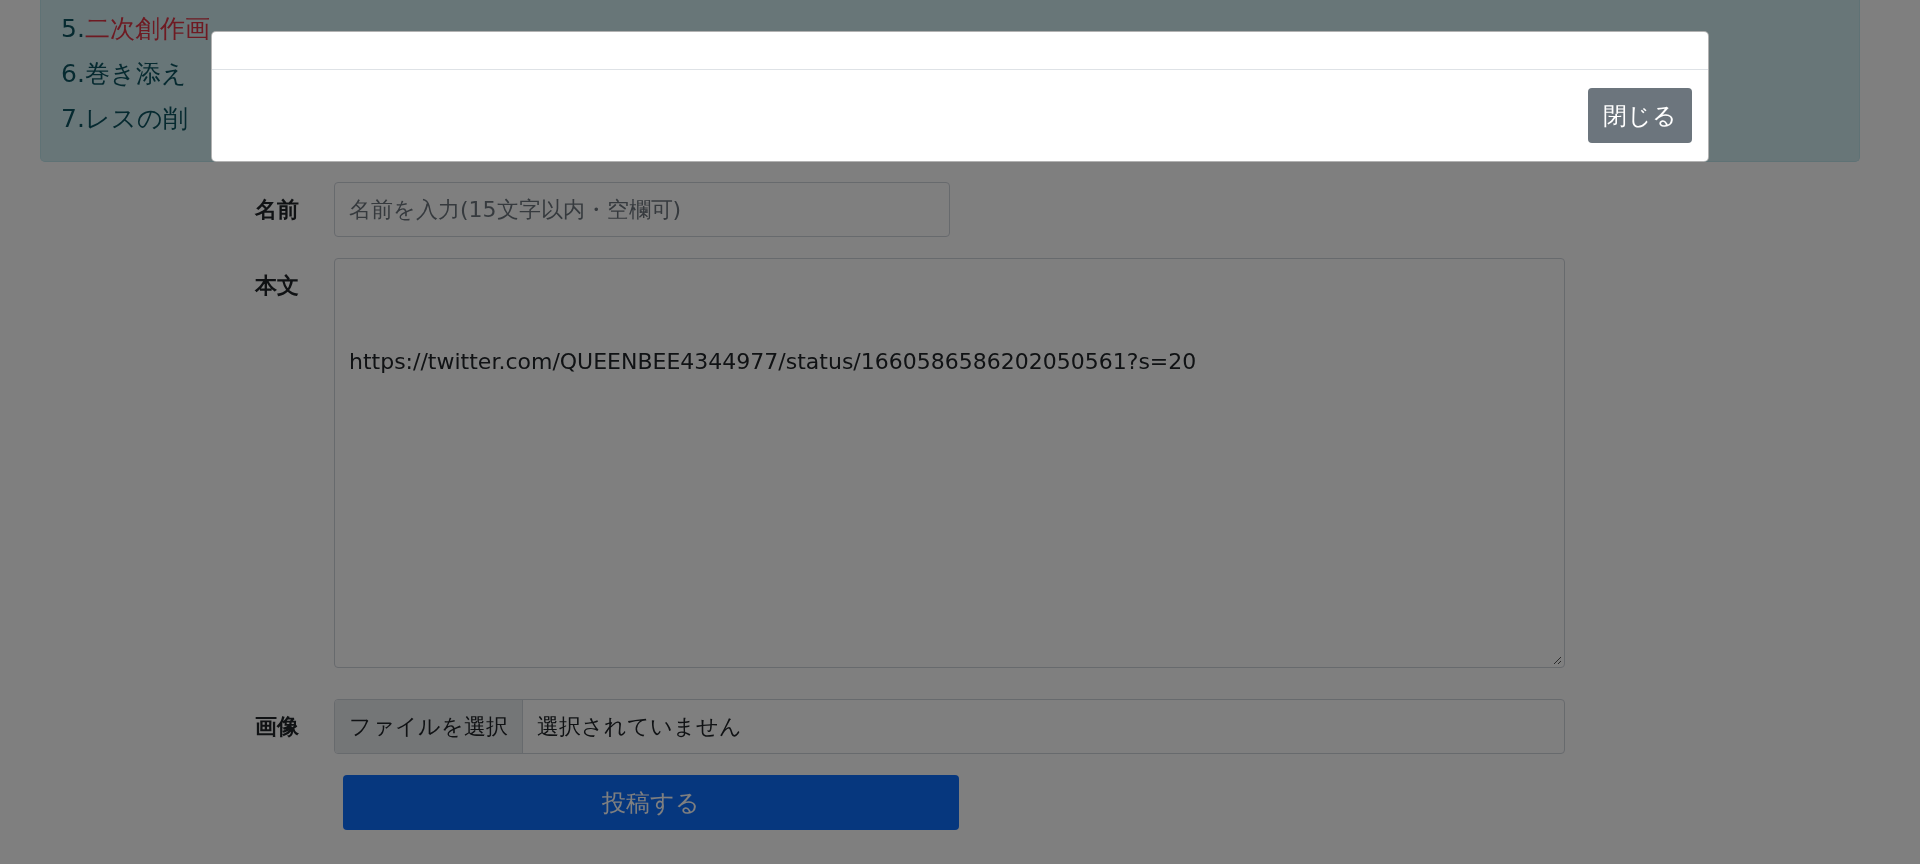 Image resolution: width=1920 pixels, height=864 pixels. What do you see at coordinates (73, 118) in the screenshot?
I see `notice-number: 7.` at bounding box center [73, 118].